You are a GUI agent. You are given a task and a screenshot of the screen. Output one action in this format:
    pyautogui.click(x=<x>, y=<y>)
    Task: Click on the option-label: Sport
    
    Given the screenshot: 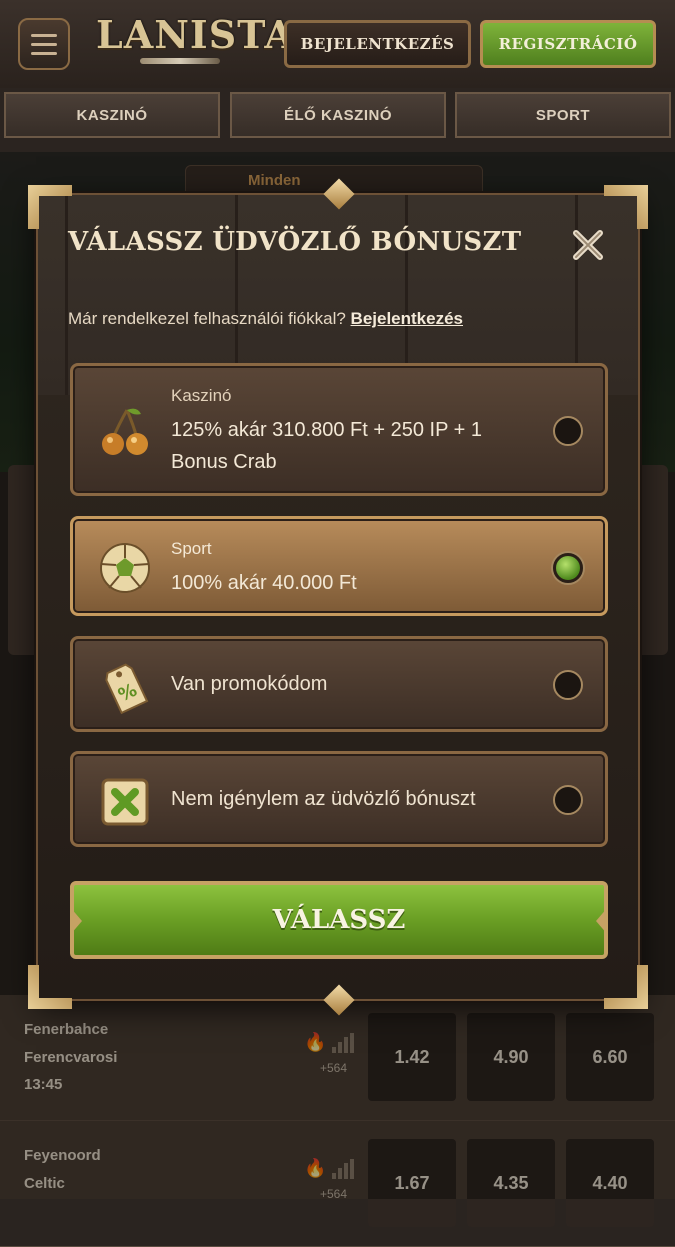 What is the action you would take?
    pyautogui.click(x=191, y=548)
    